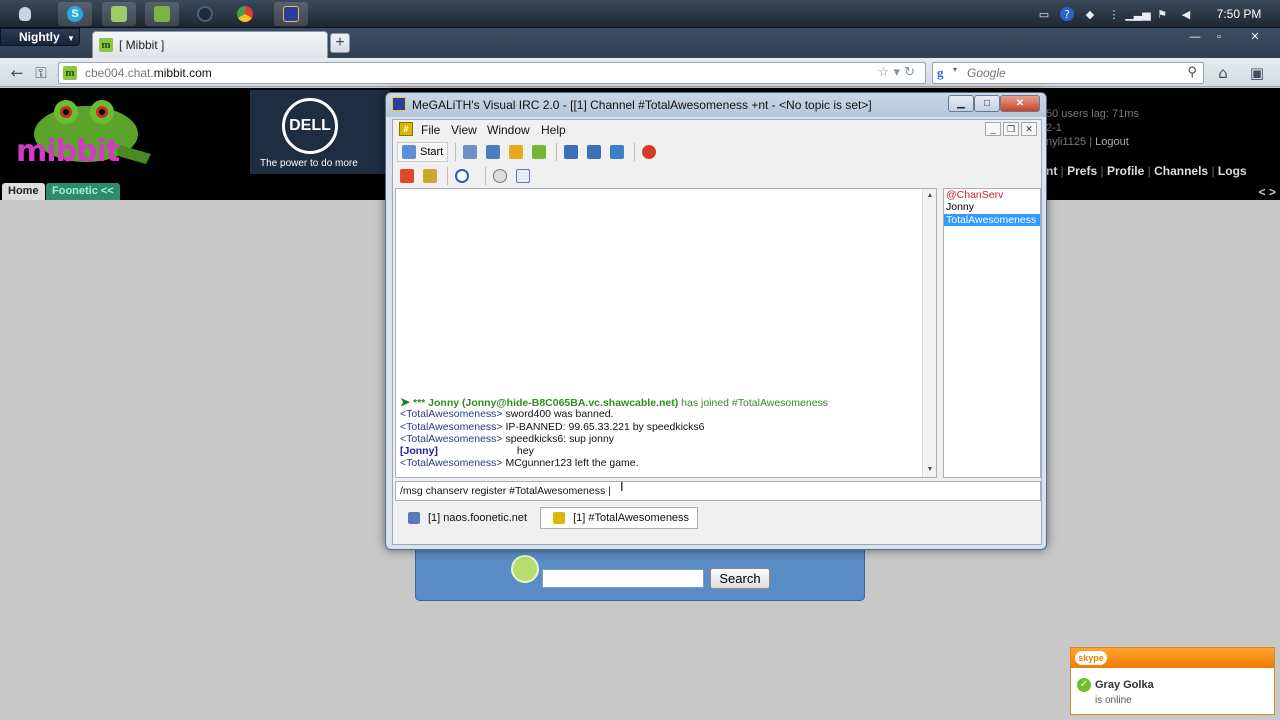 The image size is (1280, 720). I want to click on help-icon: ?, so click(1067, 14).